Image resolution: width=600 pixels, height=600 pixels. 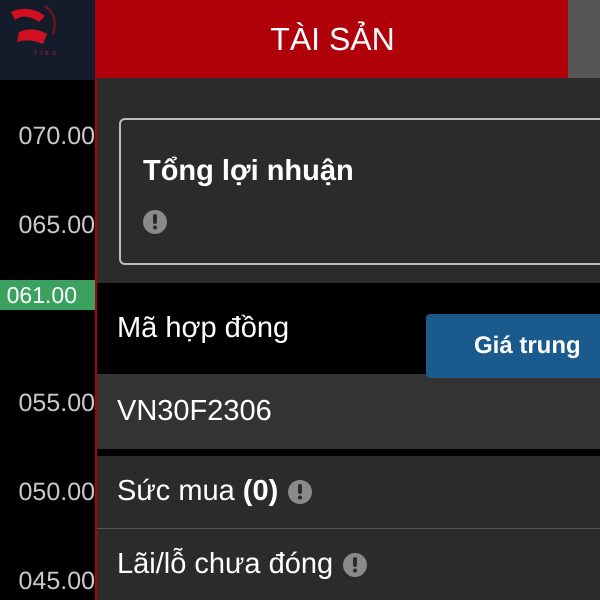 I want to click on card-title: Tổng lợi nhuận, so click(x=249, y=172).